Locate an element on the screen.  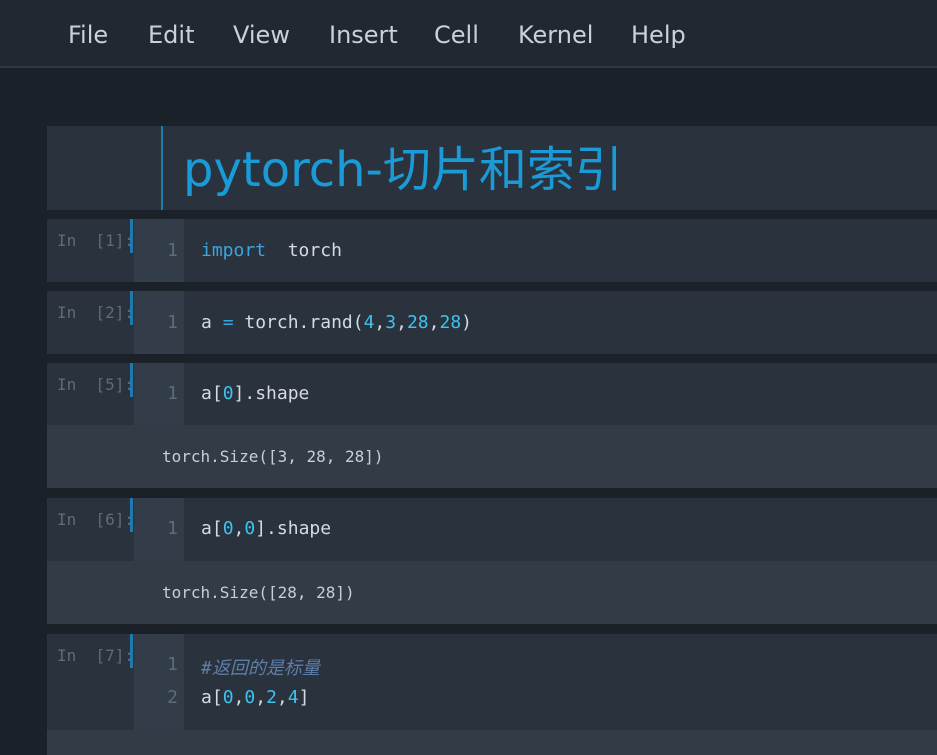
cell-output is located at coordinates (492, 742).